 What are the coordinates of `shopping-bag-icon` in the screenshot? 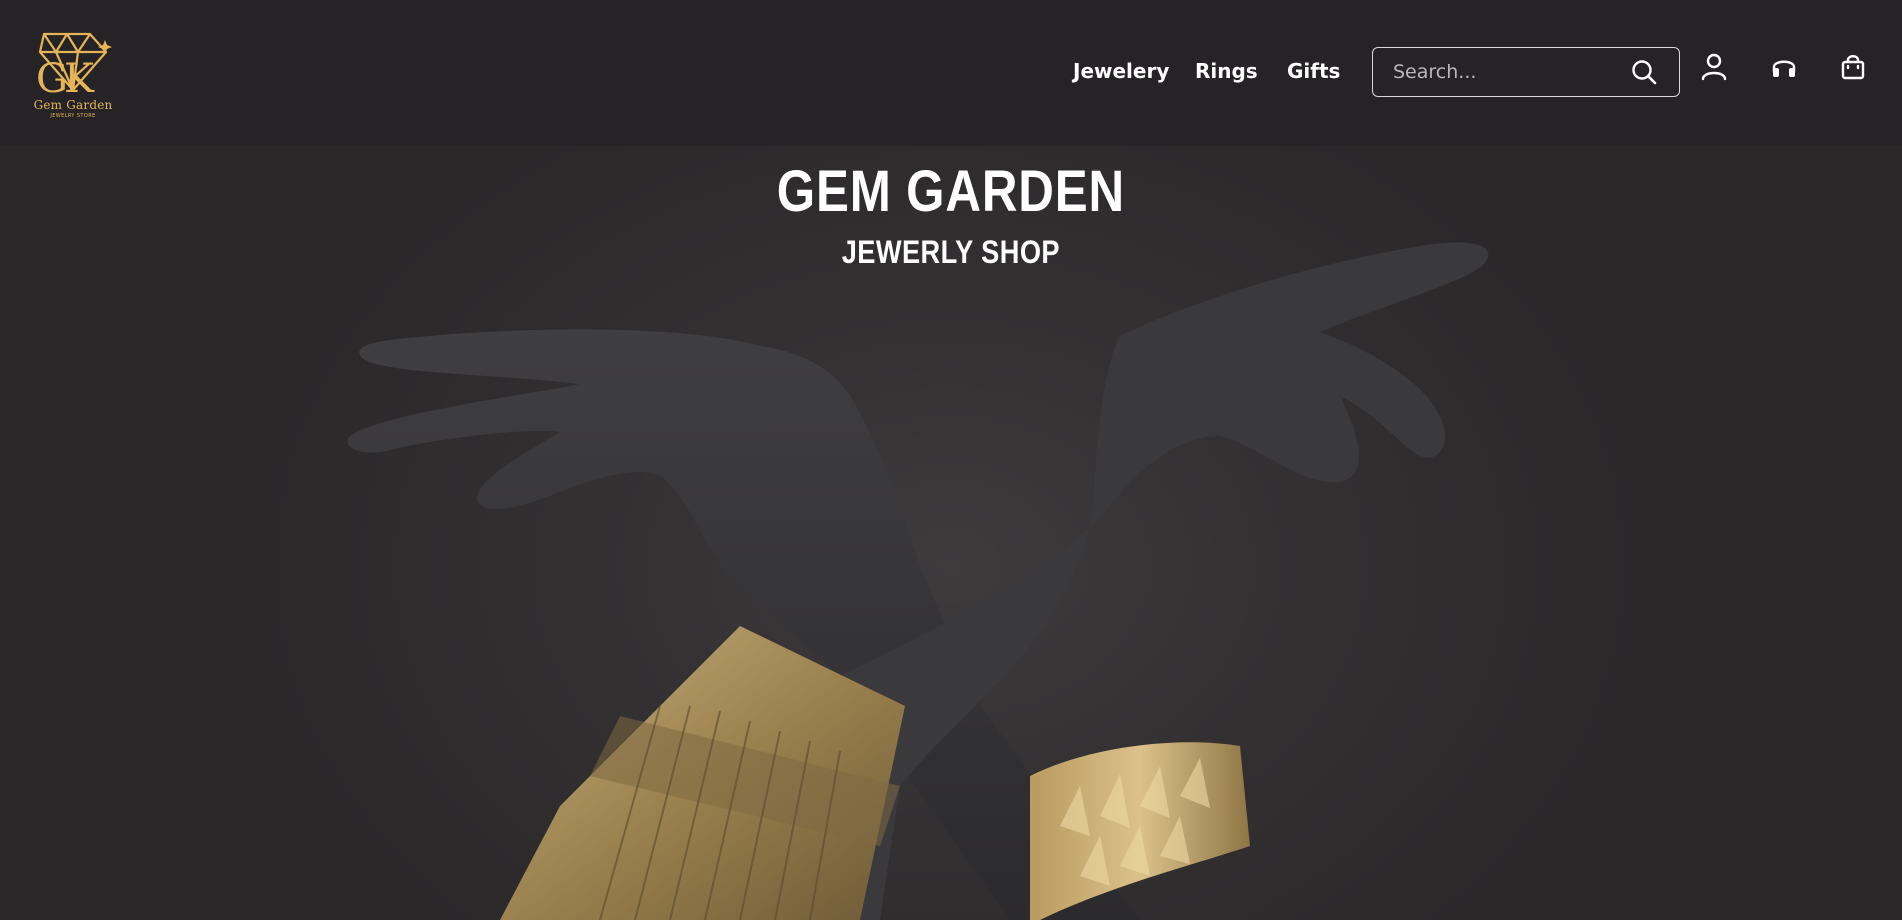 It's located at (1853, 67).